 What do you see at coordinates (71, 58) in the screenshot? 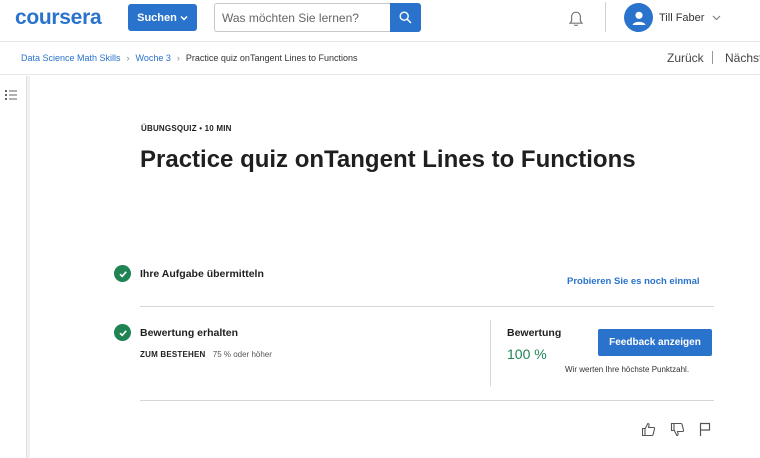
I see `breadcrumb-link-course: Data Science Math Skills` at bounding box center [71, 58].